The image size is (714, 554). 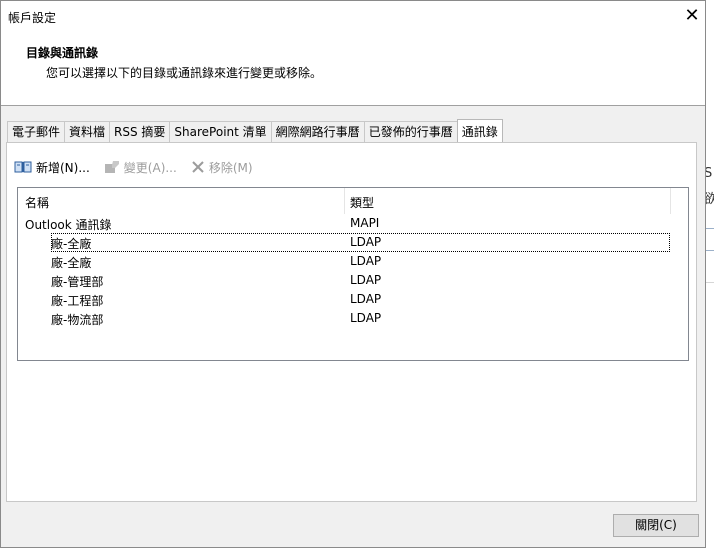 I want to click on remove-button: 移除(M), so click(x=222, y=167).